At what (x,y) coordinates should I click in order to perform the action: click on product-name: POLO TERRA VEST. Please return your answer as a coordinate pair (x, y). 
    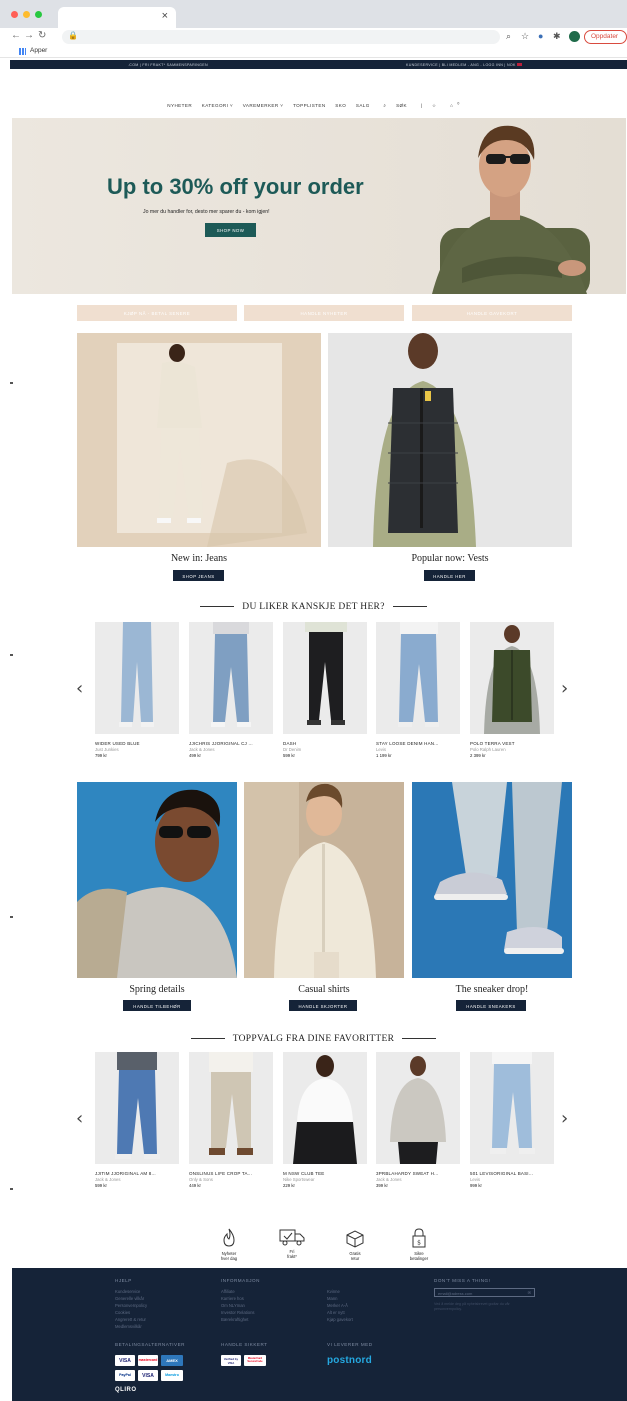
    Looking at the image, I should click on (492, 743).